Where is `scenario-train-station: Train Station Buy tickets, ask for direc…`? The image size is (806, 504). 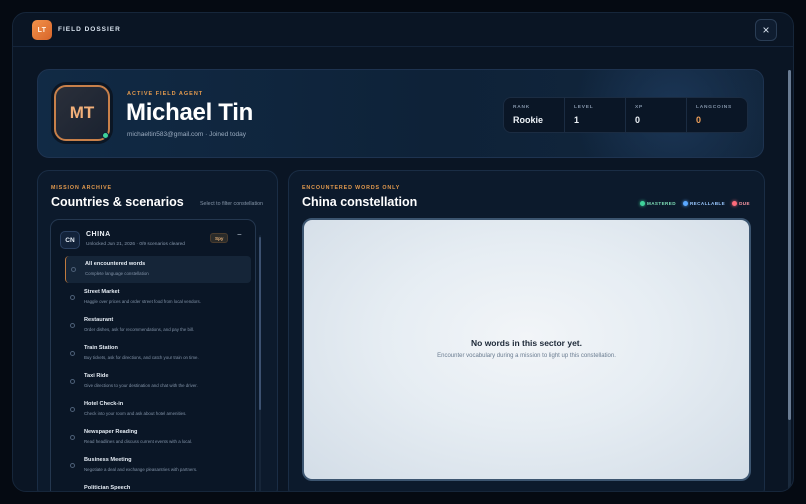
scenario-train-station: Train Station Buy tickets, ask for direc… is located at coordinates (158, 353).